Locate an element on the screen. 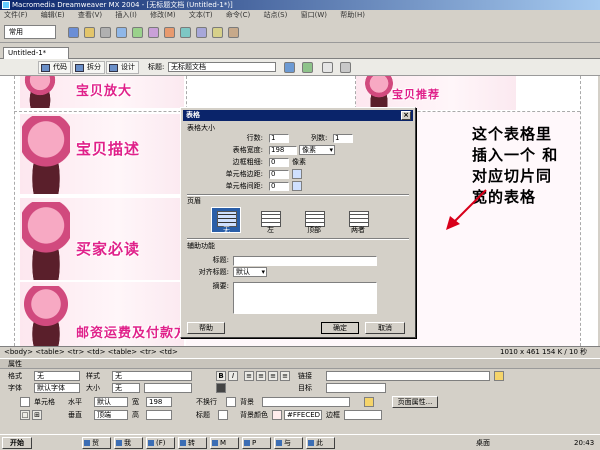  email-link-icon is located at coordinates (89, 32).